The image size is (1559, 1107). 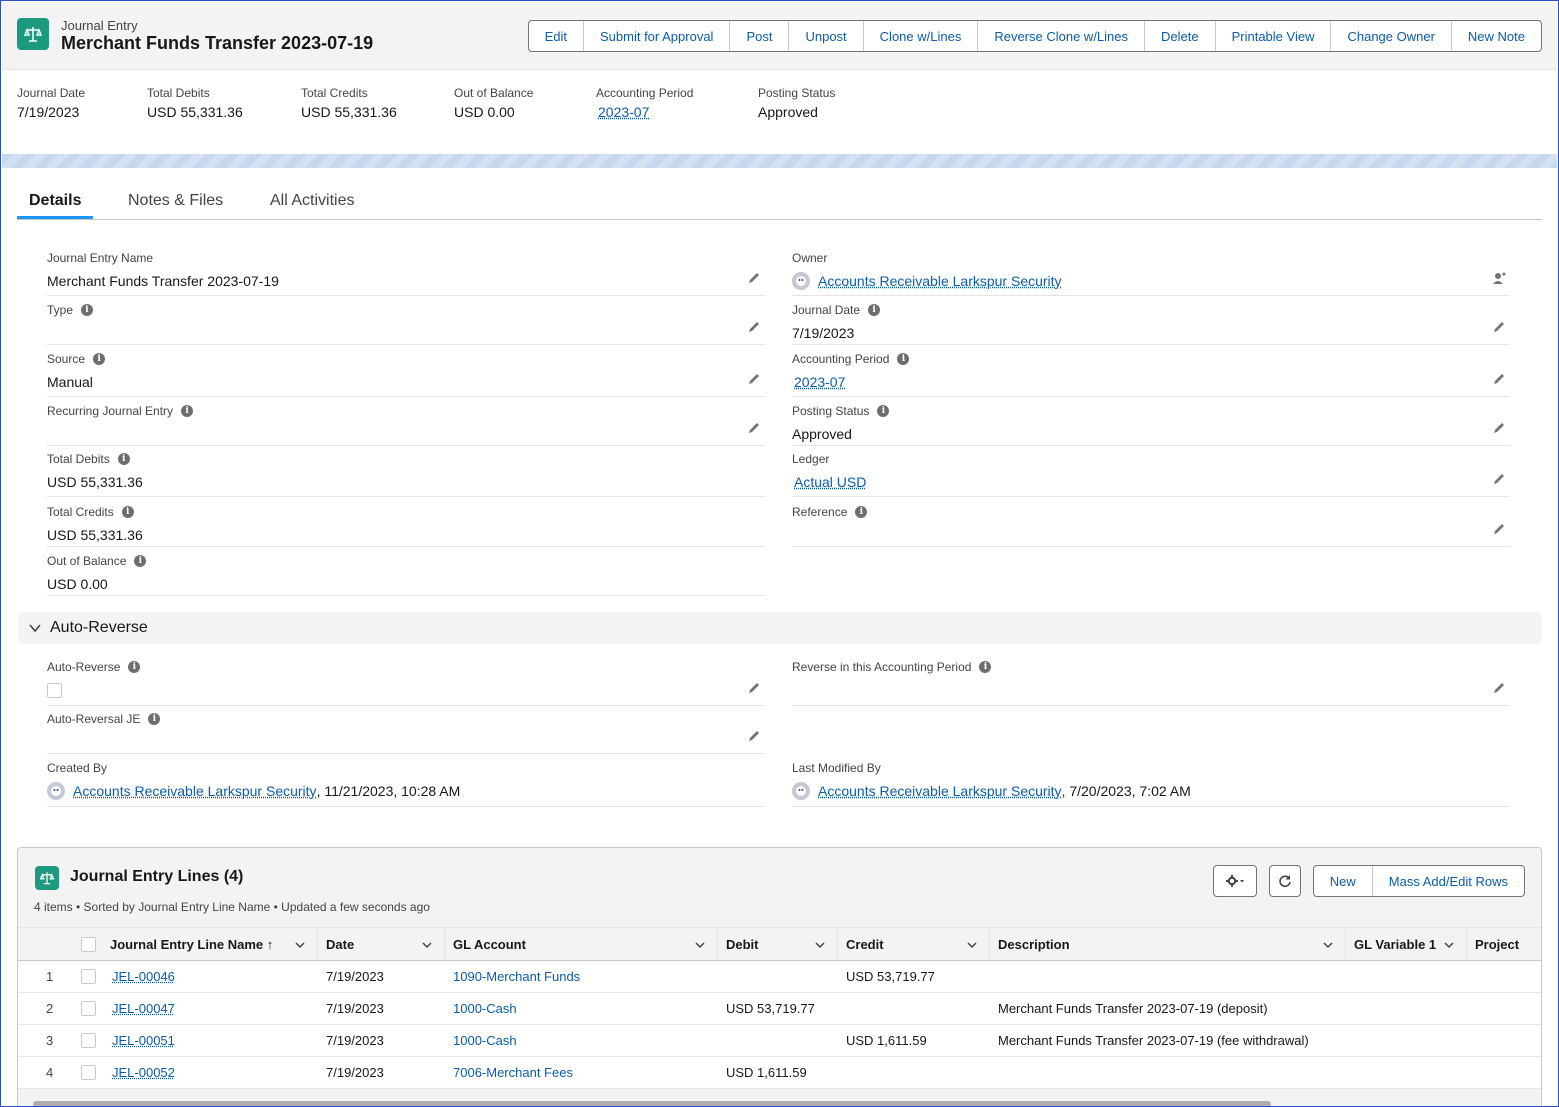 What do you see at coordinates (1448, 881) in the screenshot?
I see `mass-add-edit-button: Mass Add/Edit Rows` at bounding box center [1448, 881].